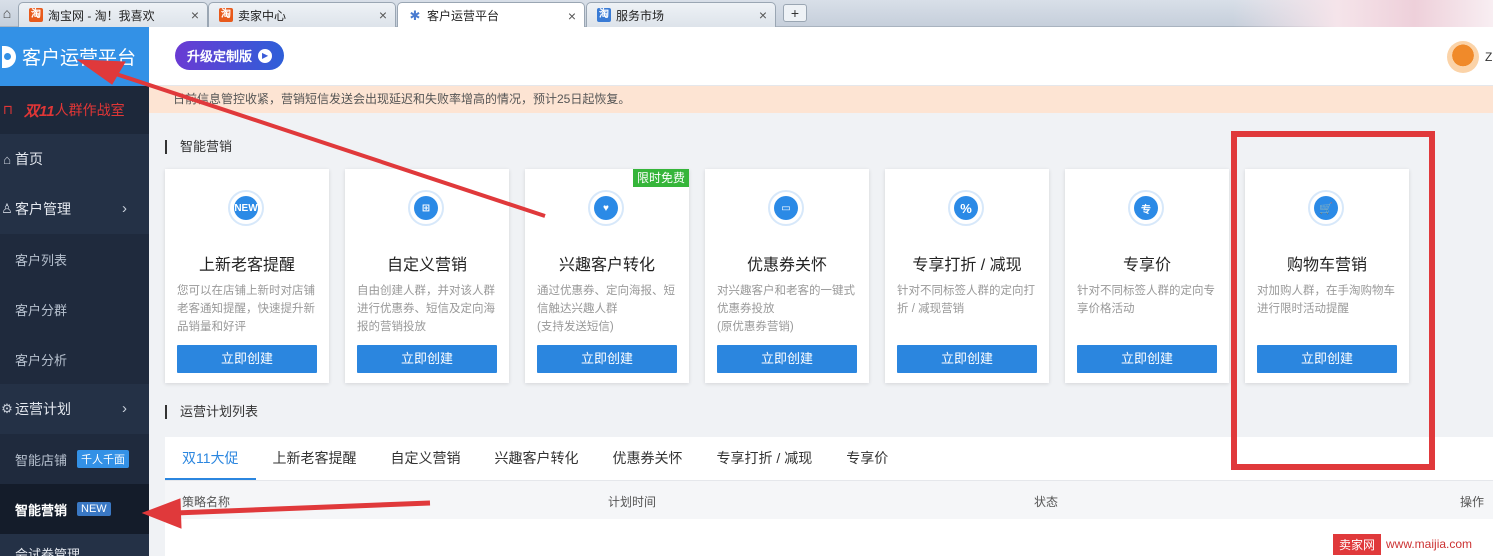 The height and width of the screenshot is (556, 1493). Describe the element at coordinates (1488, 57) in the screenshot. I see `user-name: Z` at that location.